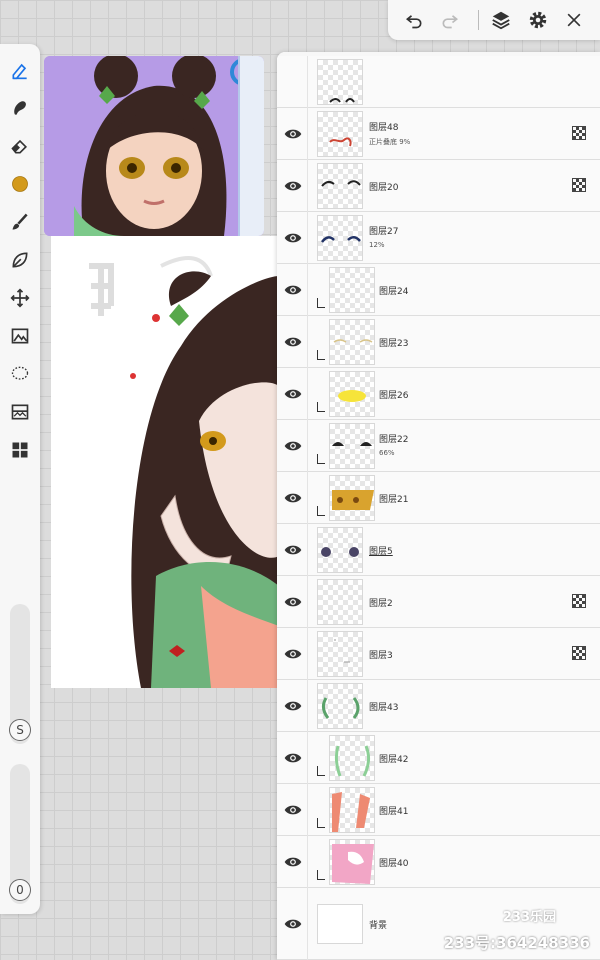 The image size is (600, 960). I want to click on layer-name: 图层20, so click(384, 188).